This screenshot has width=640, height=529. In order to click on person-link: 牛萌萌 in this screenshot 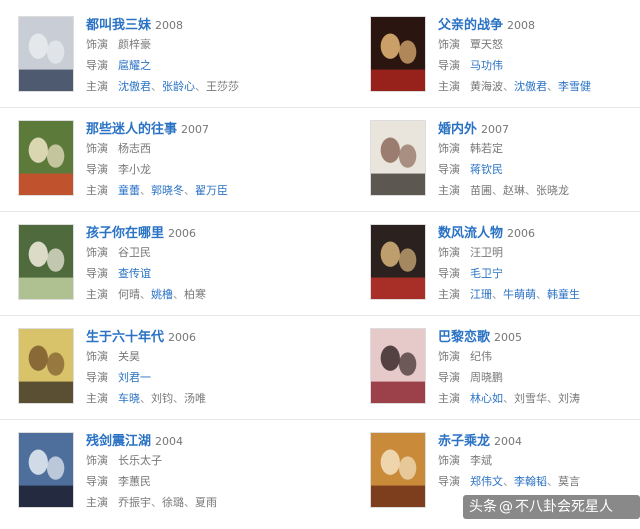, I will do `click(519, 294)`.